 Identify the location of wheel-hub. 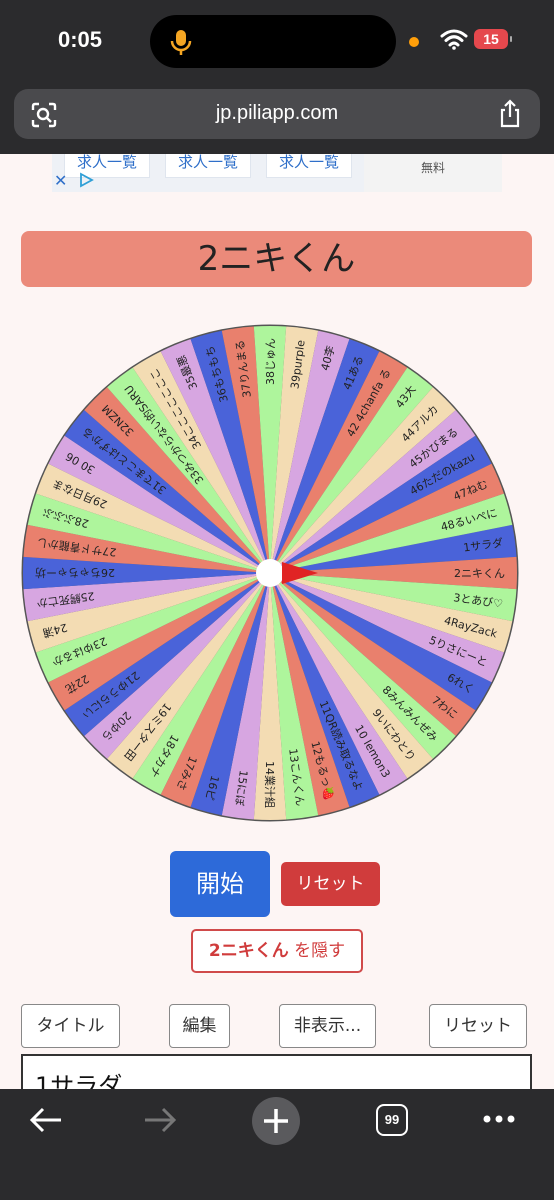
(270, 573).